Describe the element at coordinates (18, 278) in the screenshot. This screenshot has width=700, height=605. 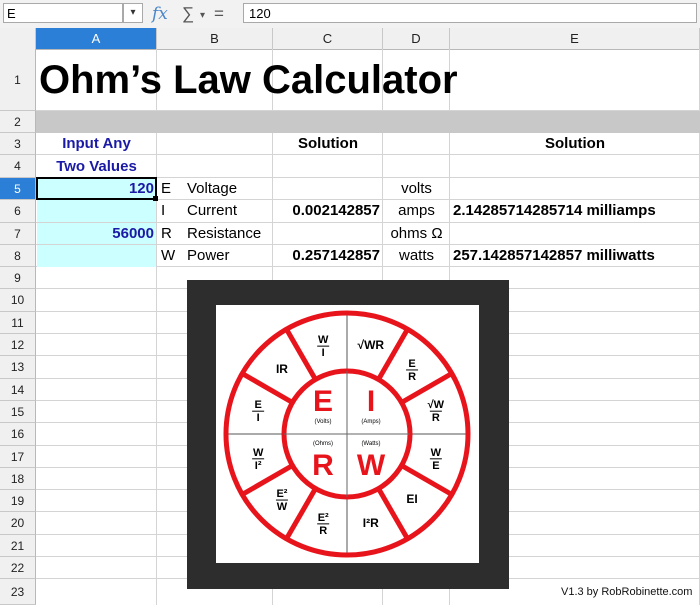
I see `row-header-9: 9` at that location.